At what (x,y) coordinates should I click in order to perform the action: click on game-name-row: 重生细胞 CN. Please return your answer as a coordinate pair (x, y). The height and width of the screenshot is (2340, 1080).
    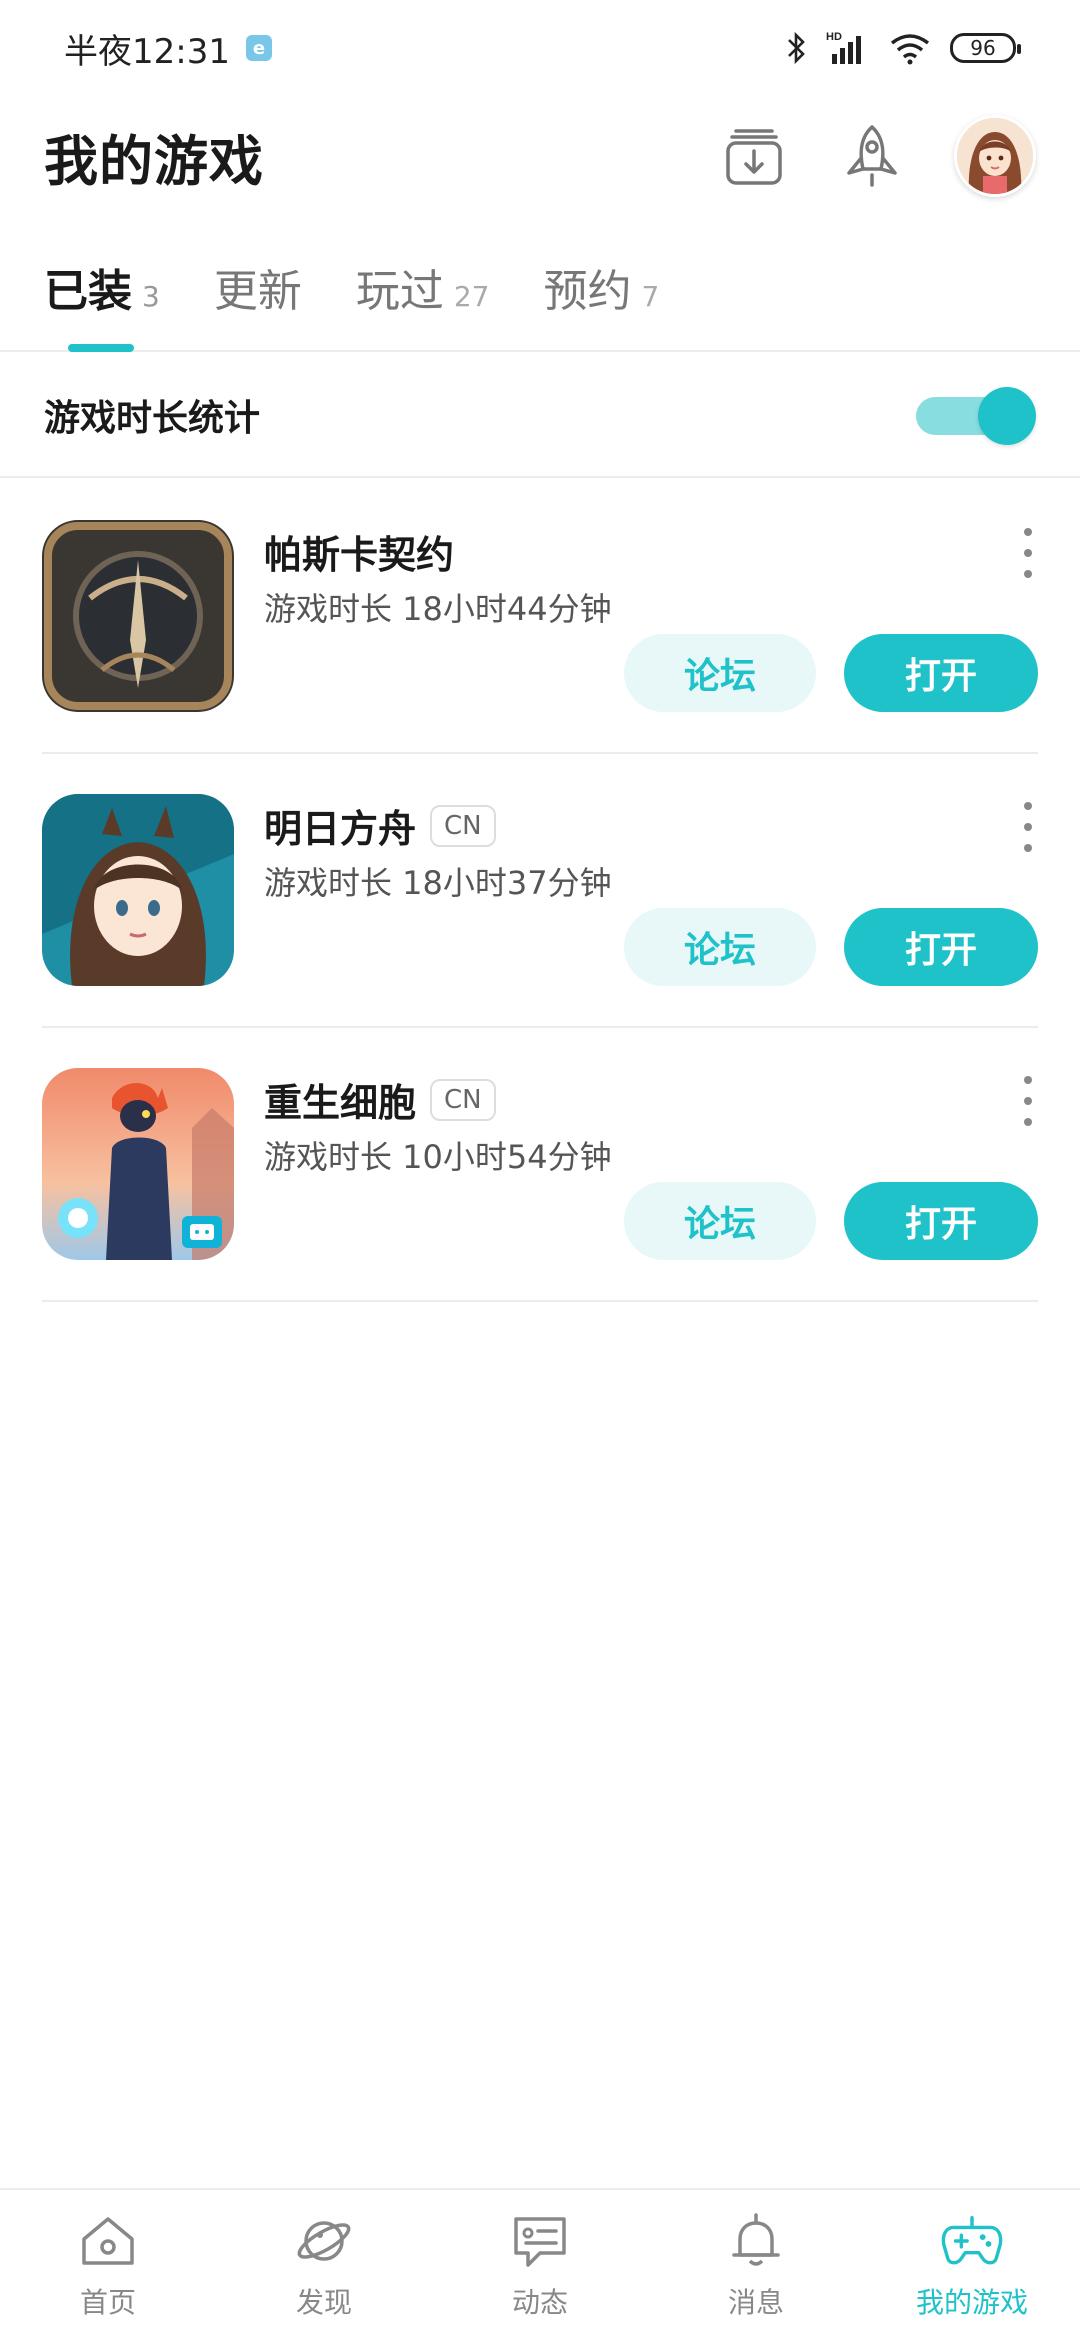
    Looking at the image, I should click on (380, 1099).